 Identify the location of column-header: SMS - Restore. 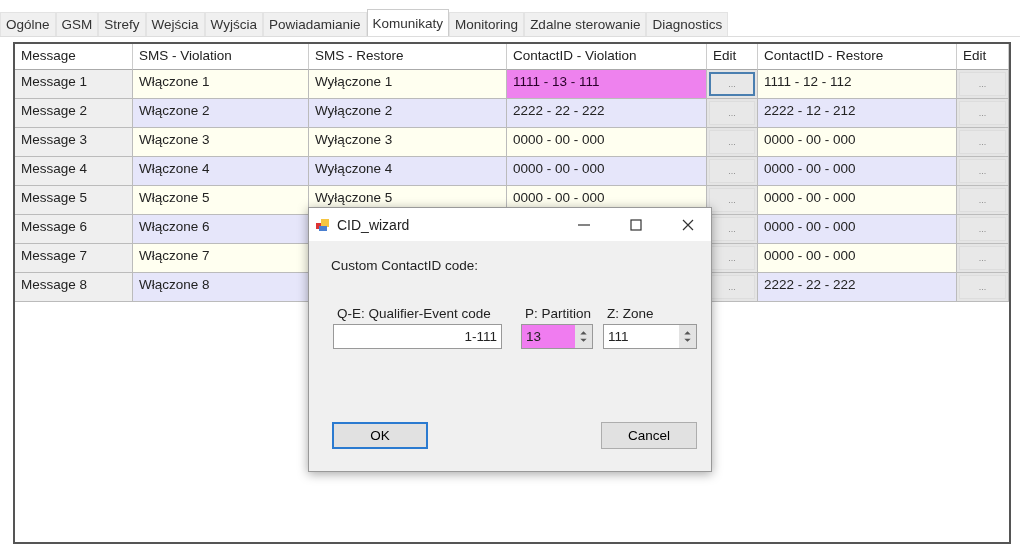
(408, 57).